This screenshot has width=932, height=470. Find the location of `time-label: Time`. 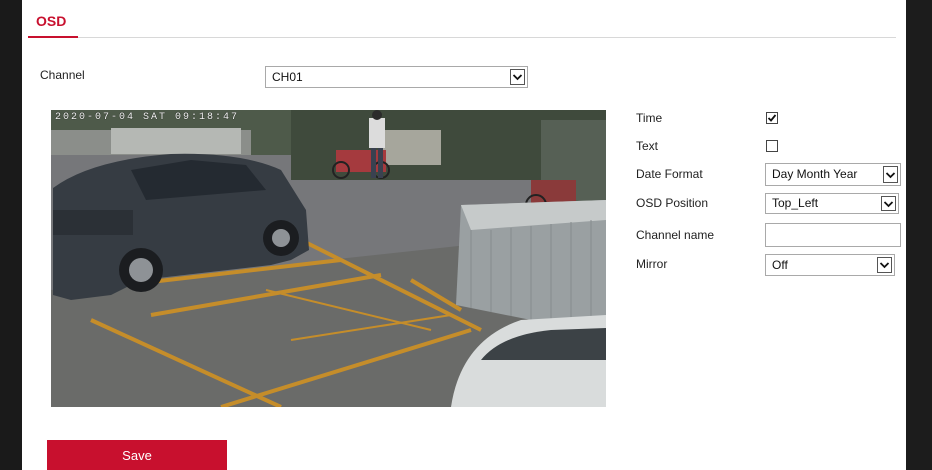

time-label: Time is located at coordinates (649, 118).